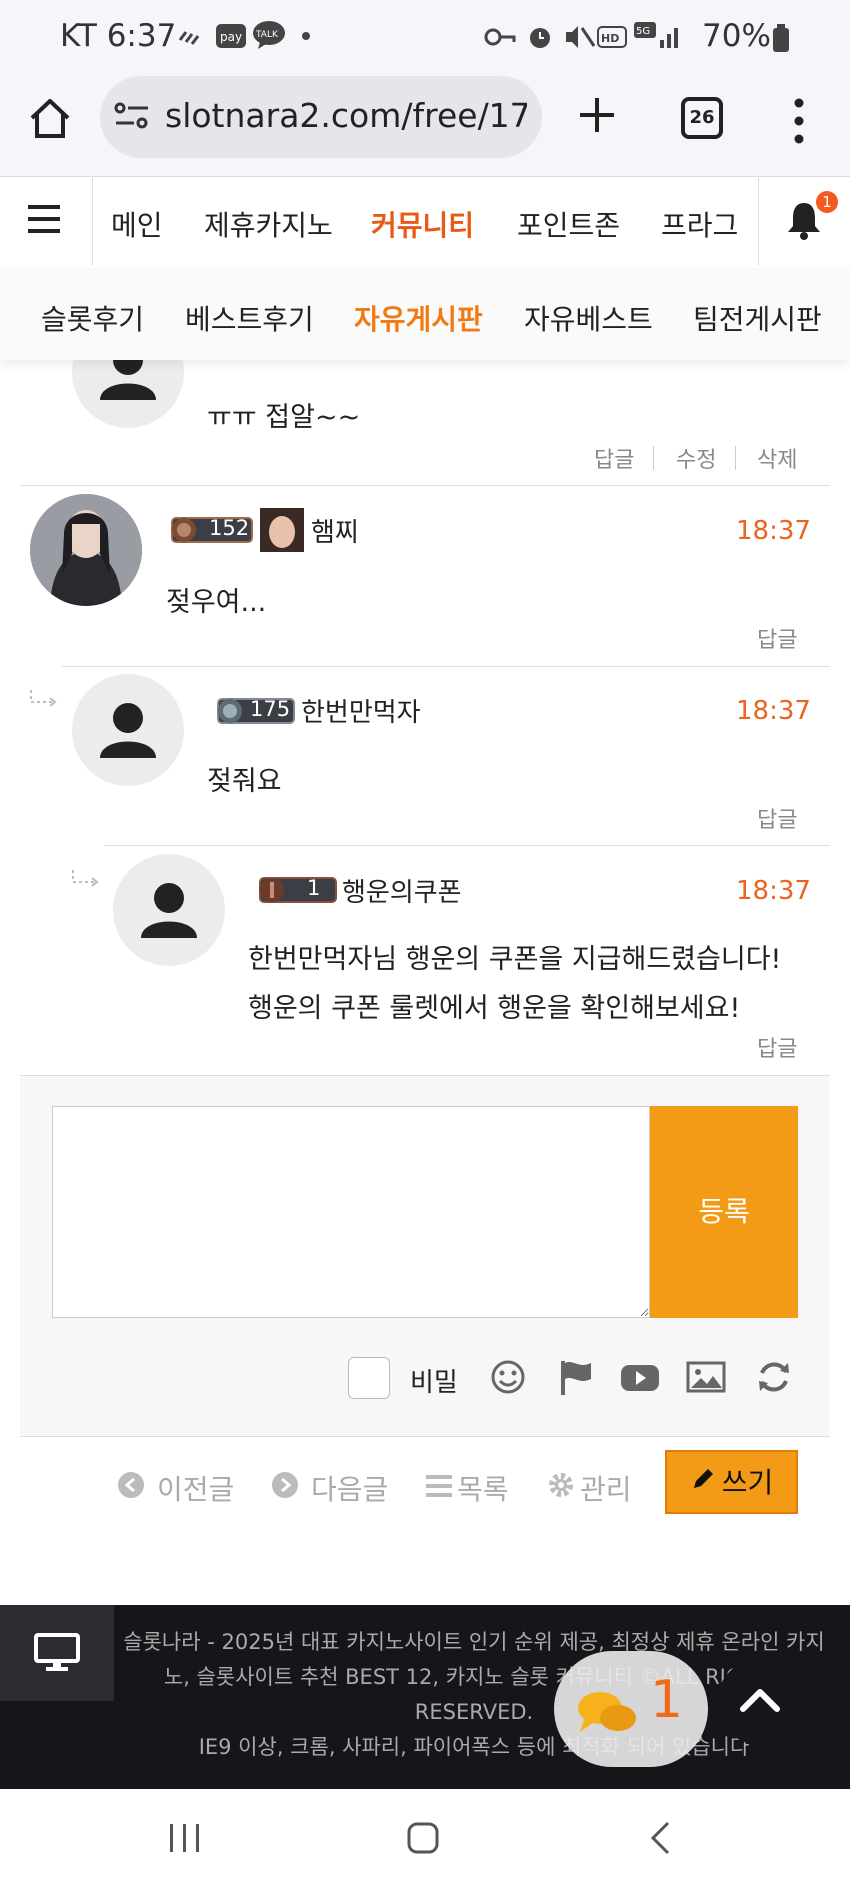 Image resolution: width=850 pixels, height=1889 pixels. What do you see at coordinates (696, 458) in the screenshot?
I see `edit-link: 수정` at bounding box center [696, 458].